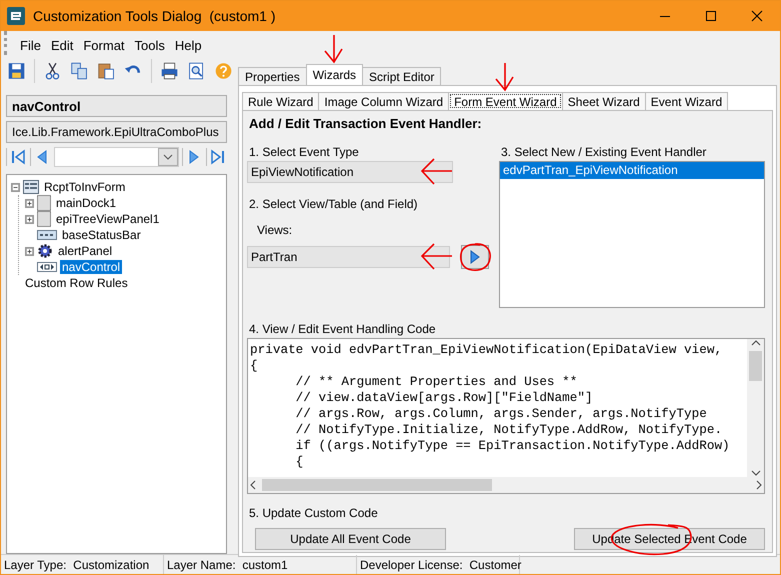 This screenshot has width=781, height=575. I want to click on menu-item: File, so click(30, 45).